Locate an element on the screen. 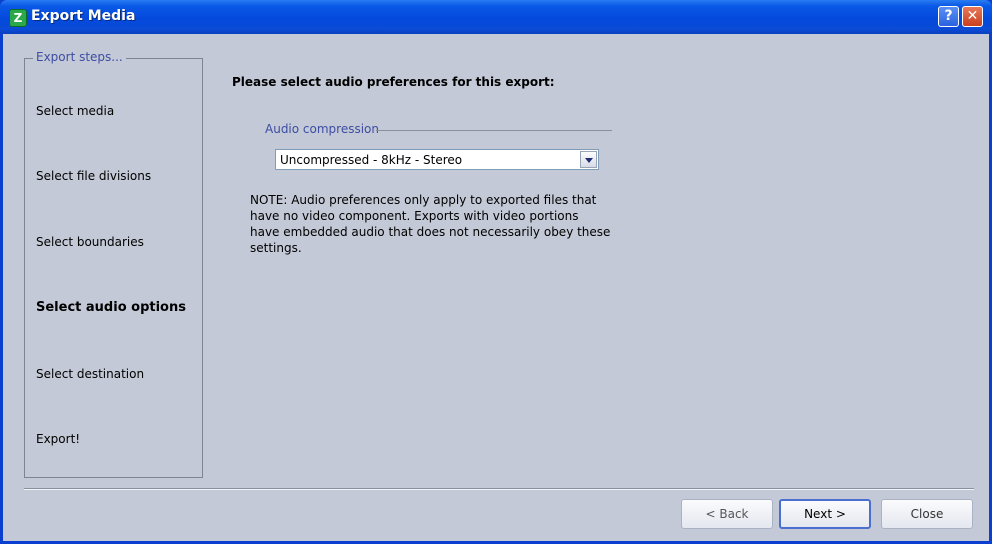 The height and width of the screenshot is (544, 992). note-line: settings. is located at coordinates (276, 248).